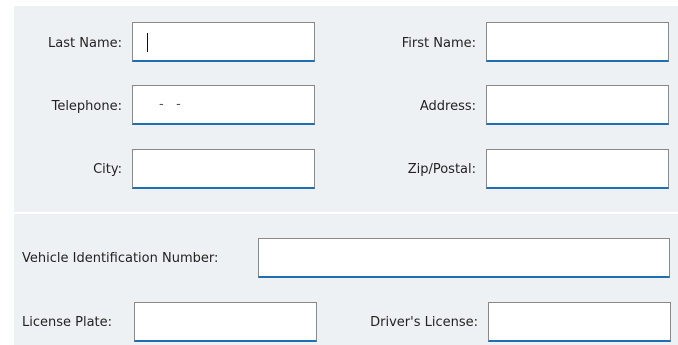 The height and width of the screenshot is (345, 678). I want to click on city-field, so click(223, 169).